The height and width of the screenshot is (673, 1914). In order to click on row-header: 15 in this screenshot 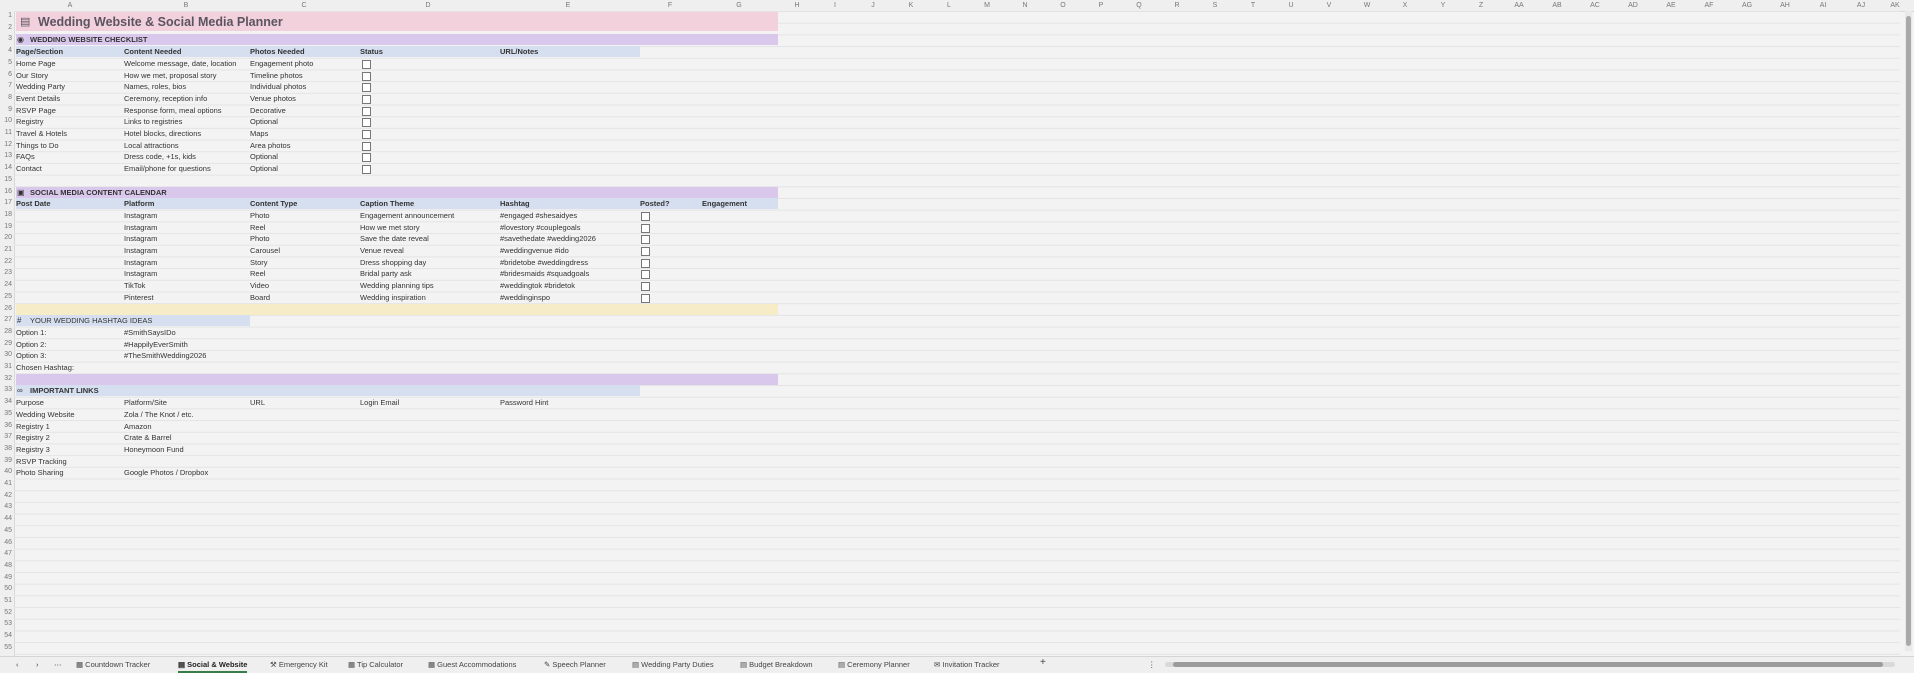, I will do `click(6, 179)`.